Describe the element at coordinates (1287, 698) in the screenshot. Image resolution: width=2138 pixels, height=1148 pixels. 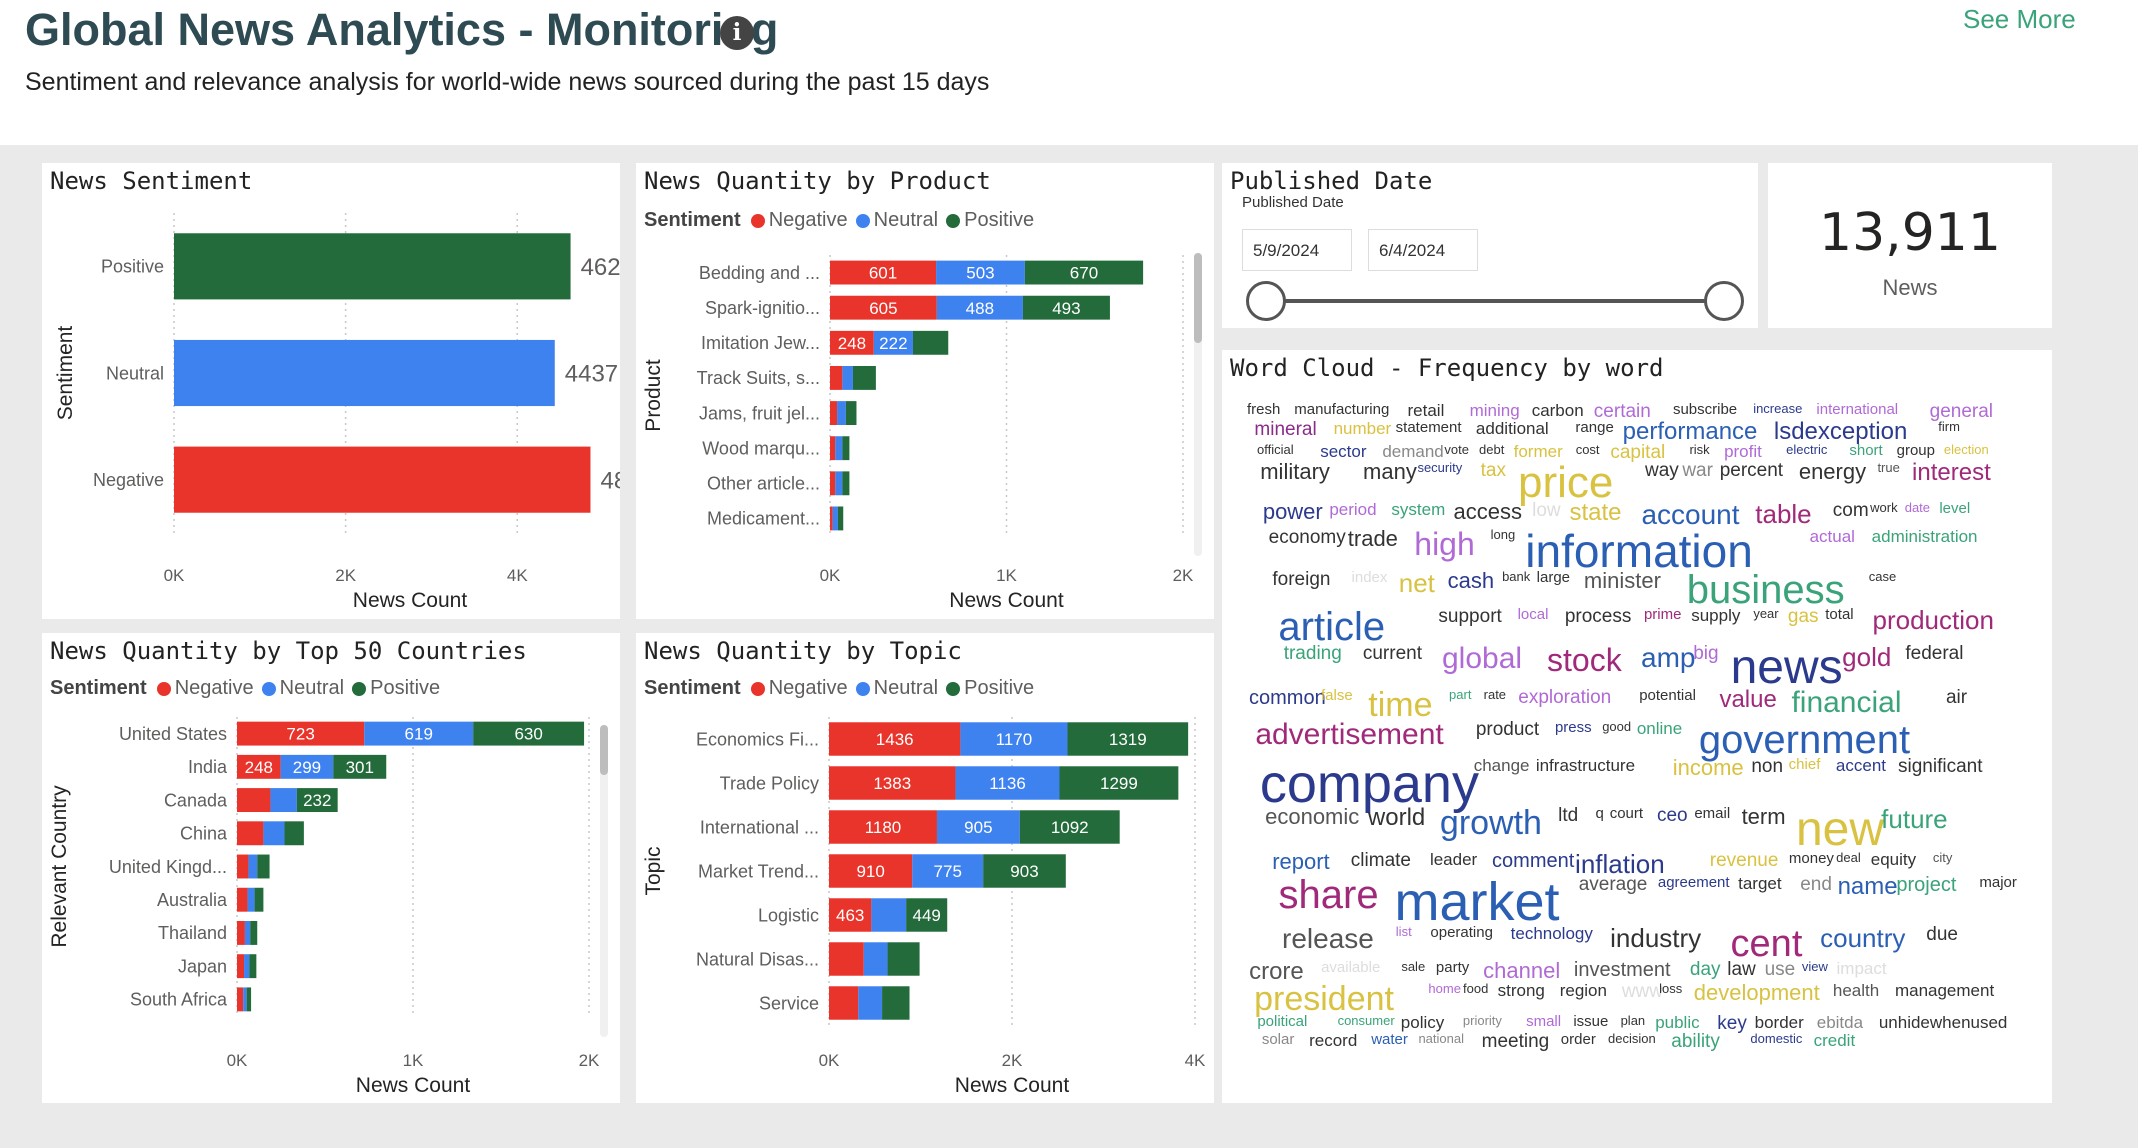
I see `word-common: common` at that location.